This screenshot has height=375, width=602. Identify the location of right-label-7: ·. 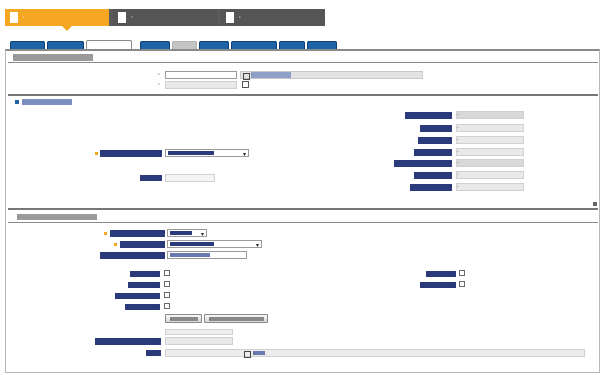
(431, 187).